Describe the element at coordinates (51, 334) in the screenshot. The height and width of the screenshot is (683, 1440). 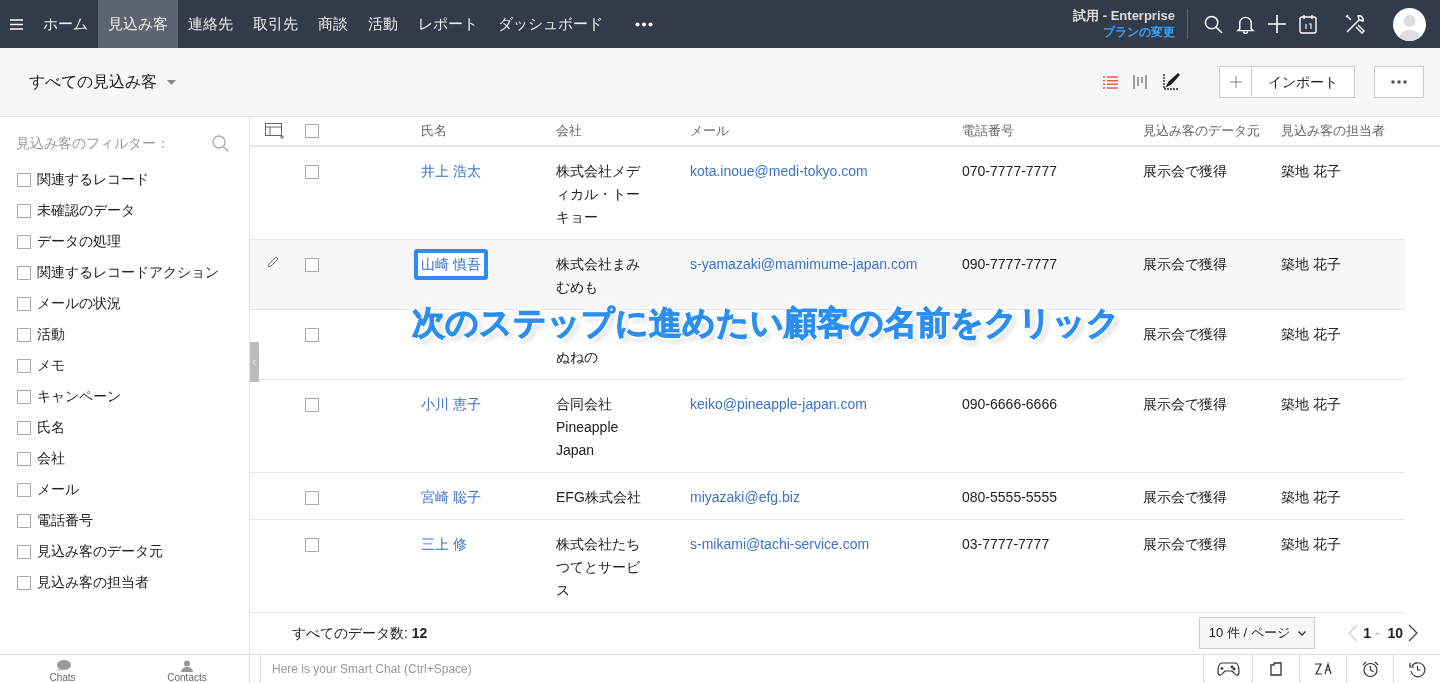
I see `filter-label: 活動` at that location.